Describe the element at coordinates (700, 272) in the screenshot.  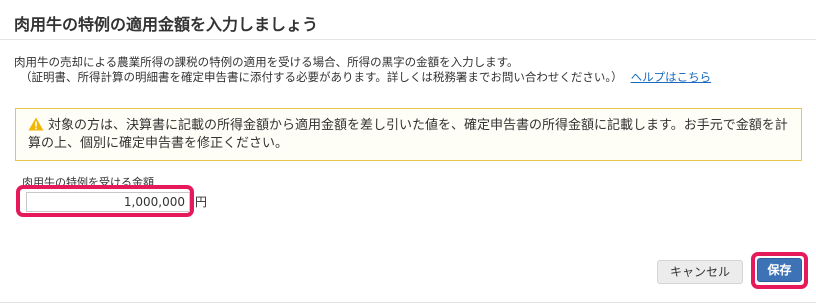
I see `cancel-button: キャンセル` at that location.